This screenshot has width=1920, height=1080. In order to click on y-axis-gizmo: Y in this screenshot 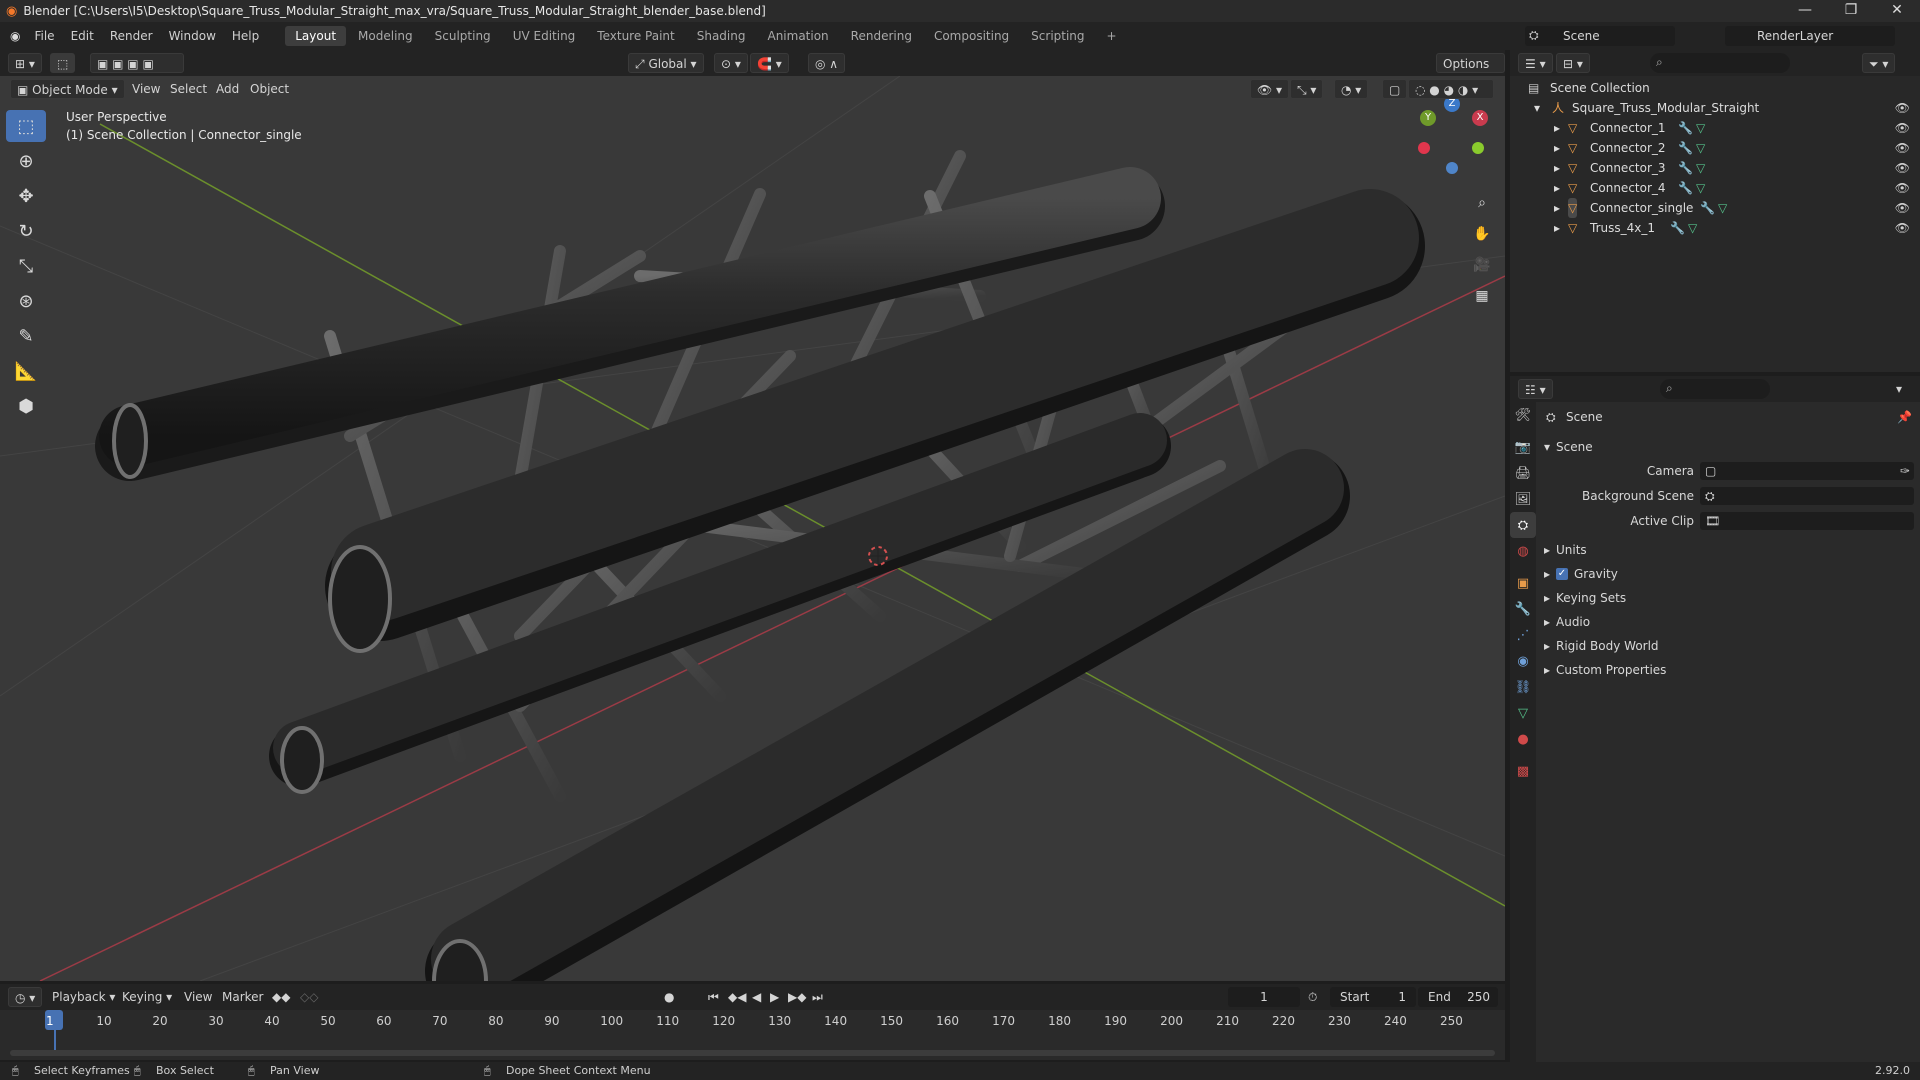, I will do `click(1428, 118)`.